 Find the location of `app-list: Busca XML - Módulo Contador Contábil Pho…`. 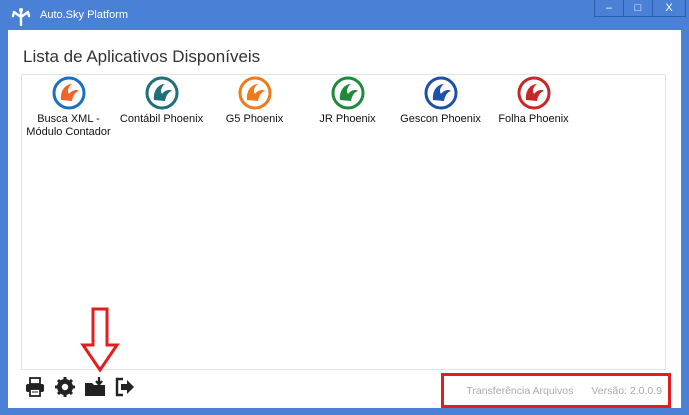

app-list: Busca XML - Módulo Contador Contábil Pho… is located at coordinates (301, 107).